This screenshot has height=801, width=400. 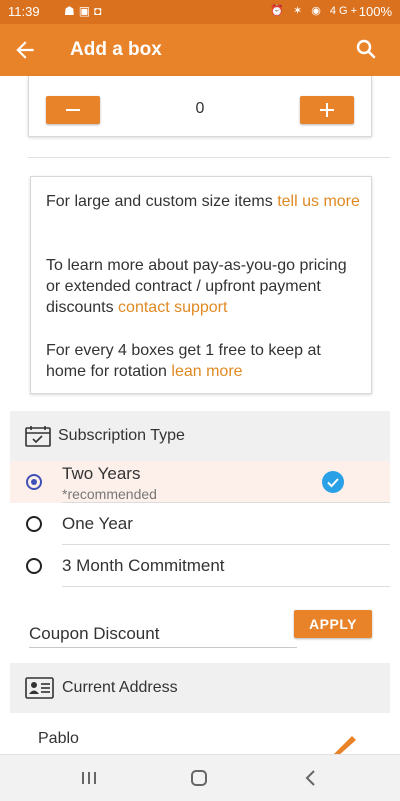 I want to click on option-label: Two Years, so click(x=101, y=473).